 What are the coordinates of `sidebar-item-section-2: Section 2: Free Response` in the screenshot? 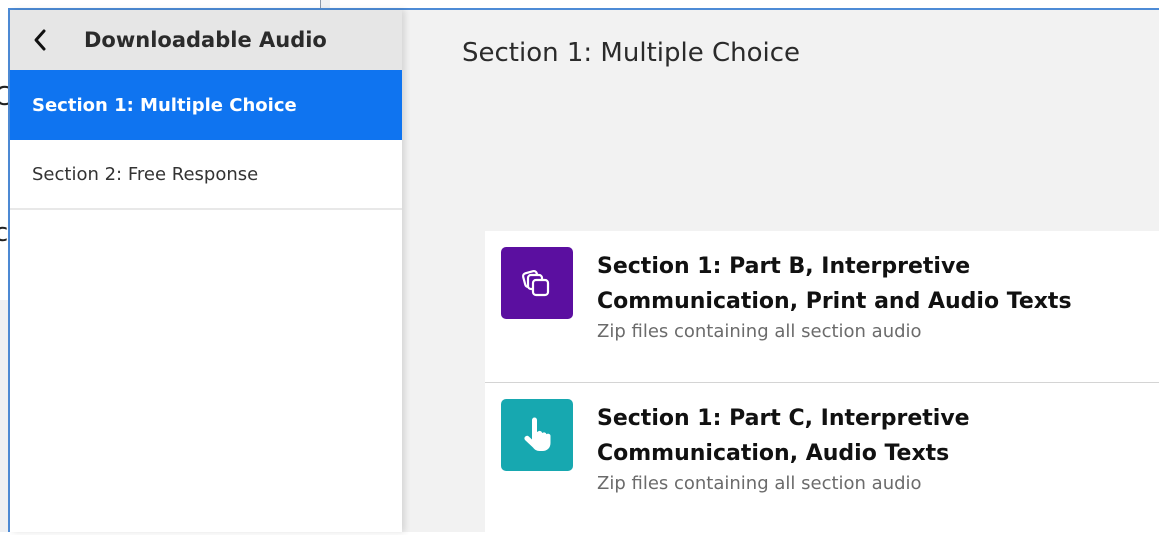 It's located at (206, 175).